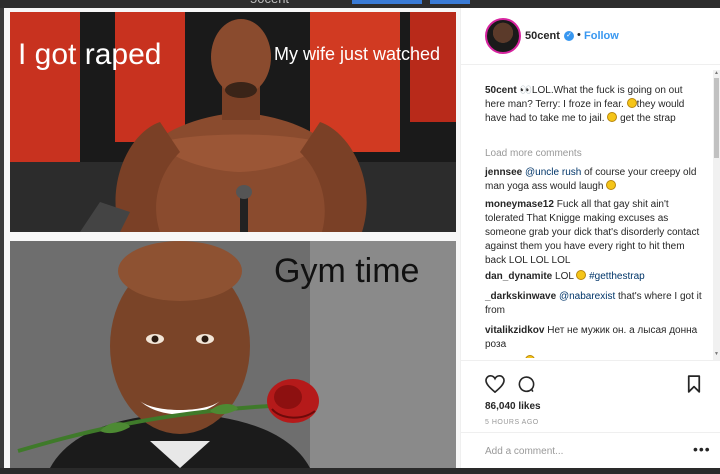  What do you see at coordinates (503, 172) in the screenshot?
I see `comment-username: jennsee` at bounding box center [503, 172].